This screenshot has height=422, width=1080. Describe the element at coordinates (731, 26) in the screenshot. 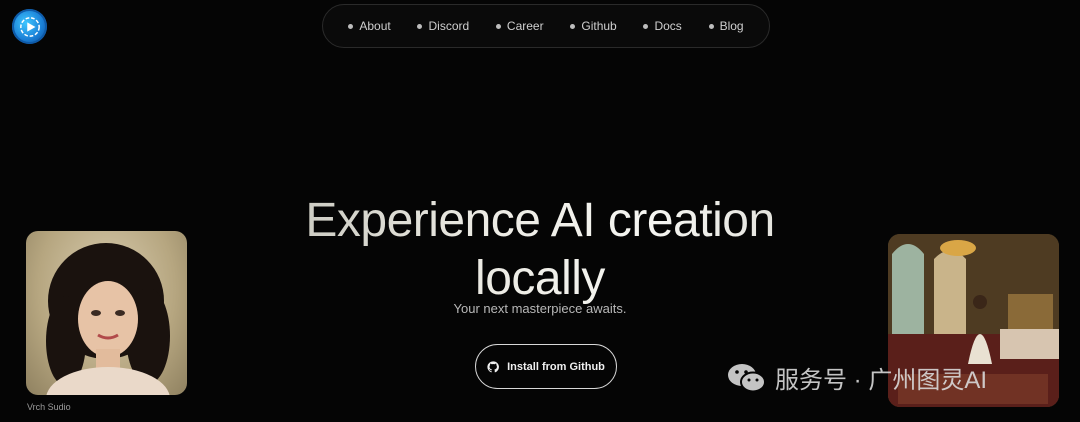

I see `nav-item-label: Blog` at that location.